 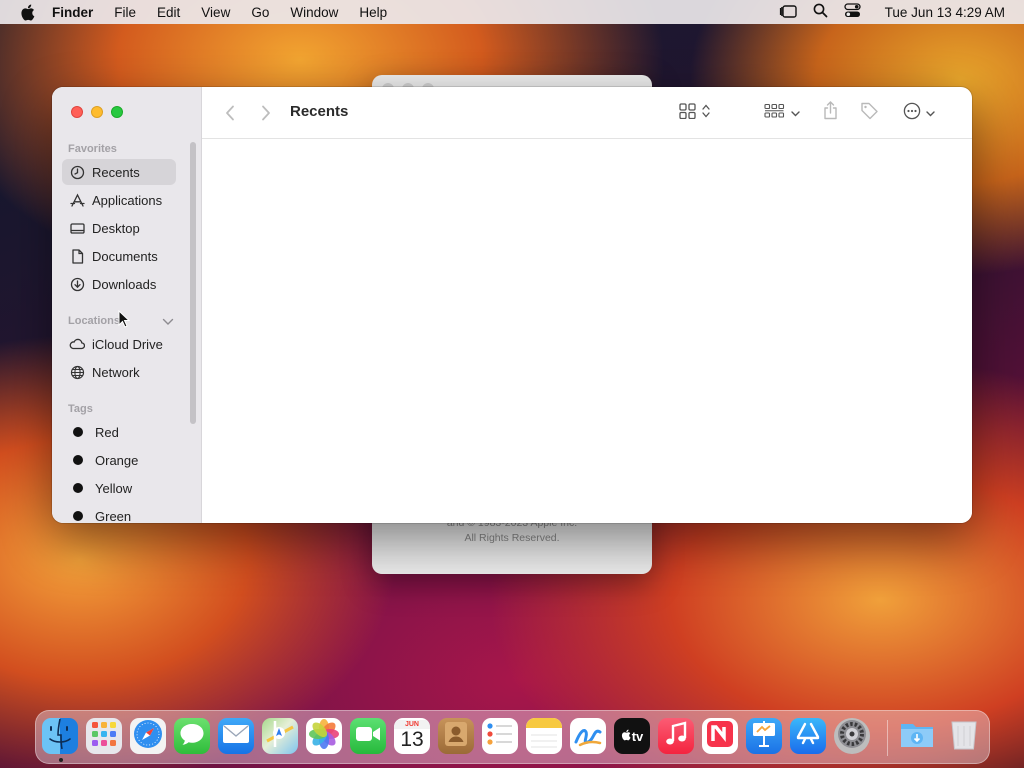 I want to click on music-note-icon, so click(x=676, y=736).